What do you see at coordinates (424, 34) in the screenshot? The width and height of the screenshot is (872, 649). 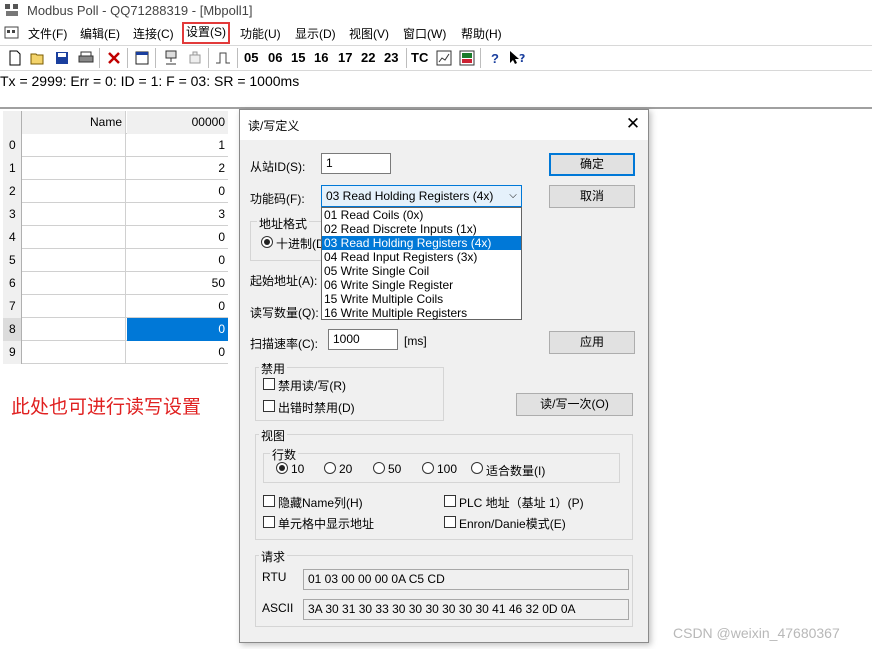 I see `menu-window: 窗口(W)` at bounding box center [424, 34].